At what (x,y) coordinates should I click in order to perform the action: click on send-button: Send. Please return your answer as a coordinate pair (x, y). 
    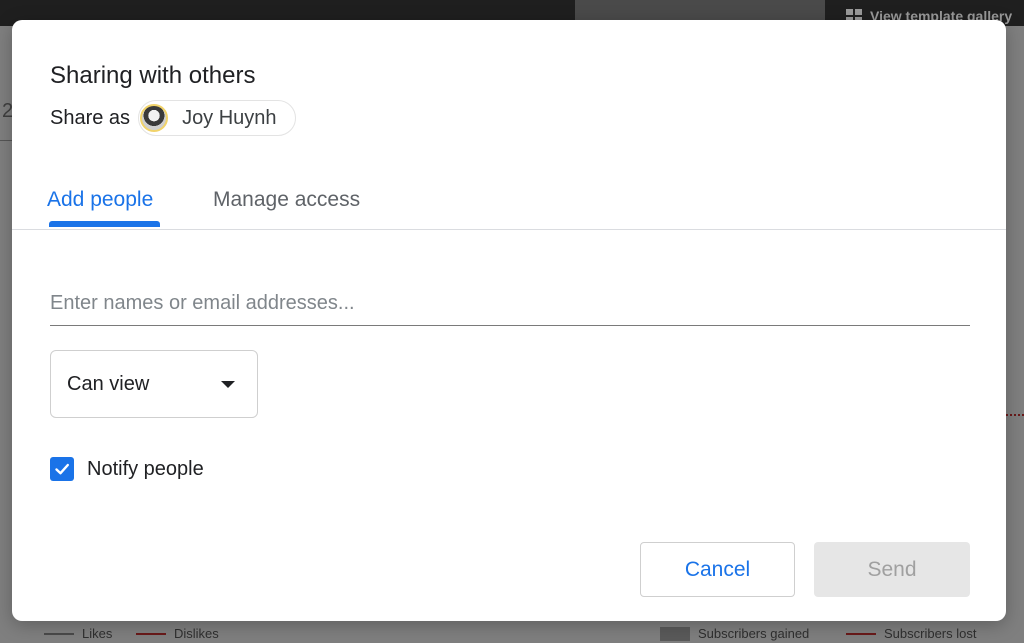
    Looking at the image, I should click on (892, 569).